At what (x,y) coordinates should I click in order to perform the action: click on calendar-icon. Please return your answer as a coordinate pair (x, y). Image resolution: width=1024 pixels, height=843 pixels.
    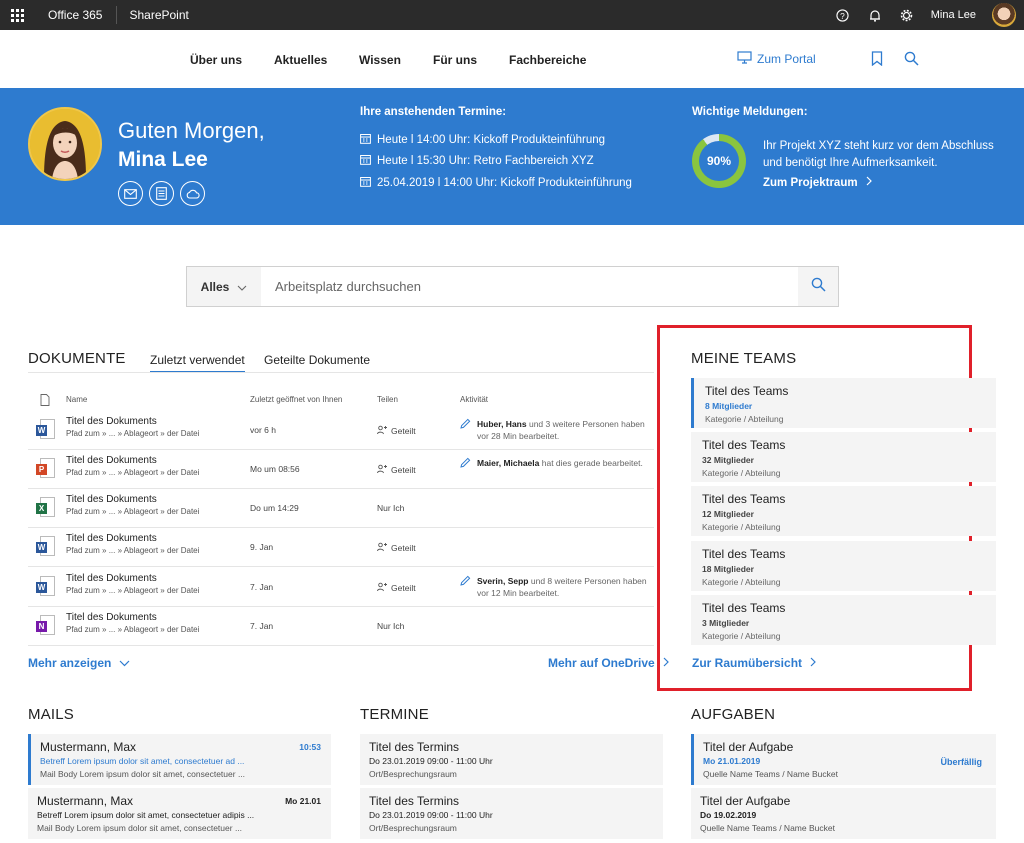
    Looking at the image, I should click on (161, 193).